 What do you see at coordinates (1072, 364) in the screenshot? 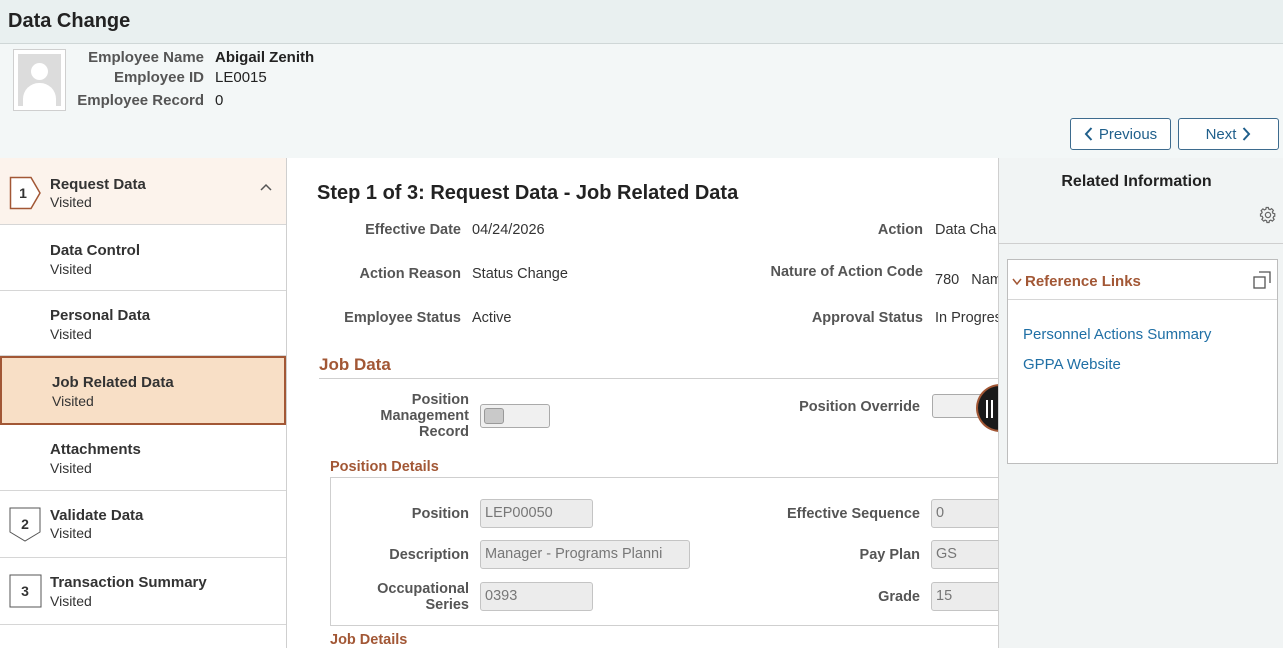
I see `gppa-website-link: GPPA Website` at bounding box center [1072, 364].